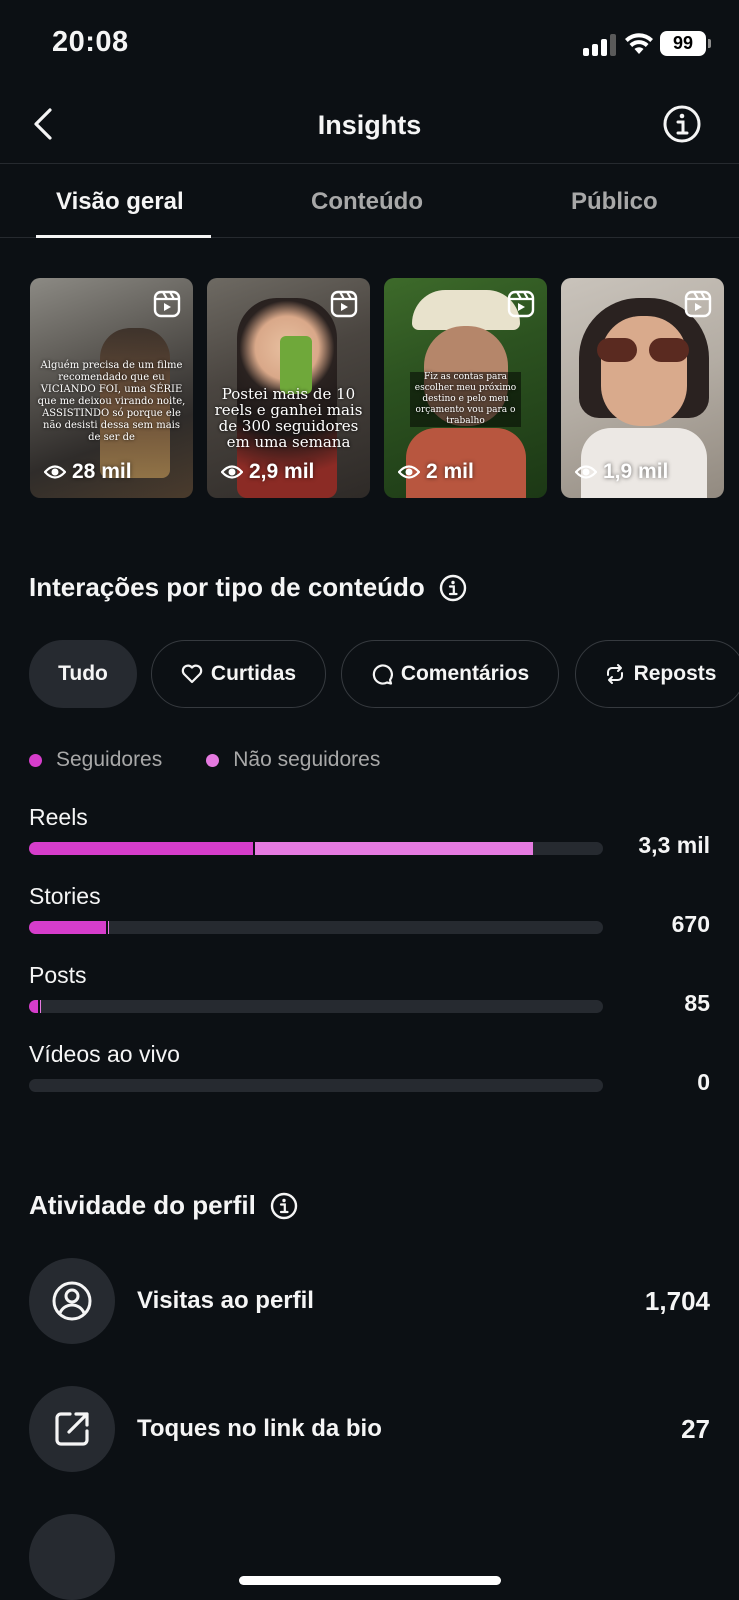 This screenshot has height=1600, width=739. Describe the element at coordinates (72, 1557) in the screenshot. I see `activity-icon-wrap-partial` at that location.